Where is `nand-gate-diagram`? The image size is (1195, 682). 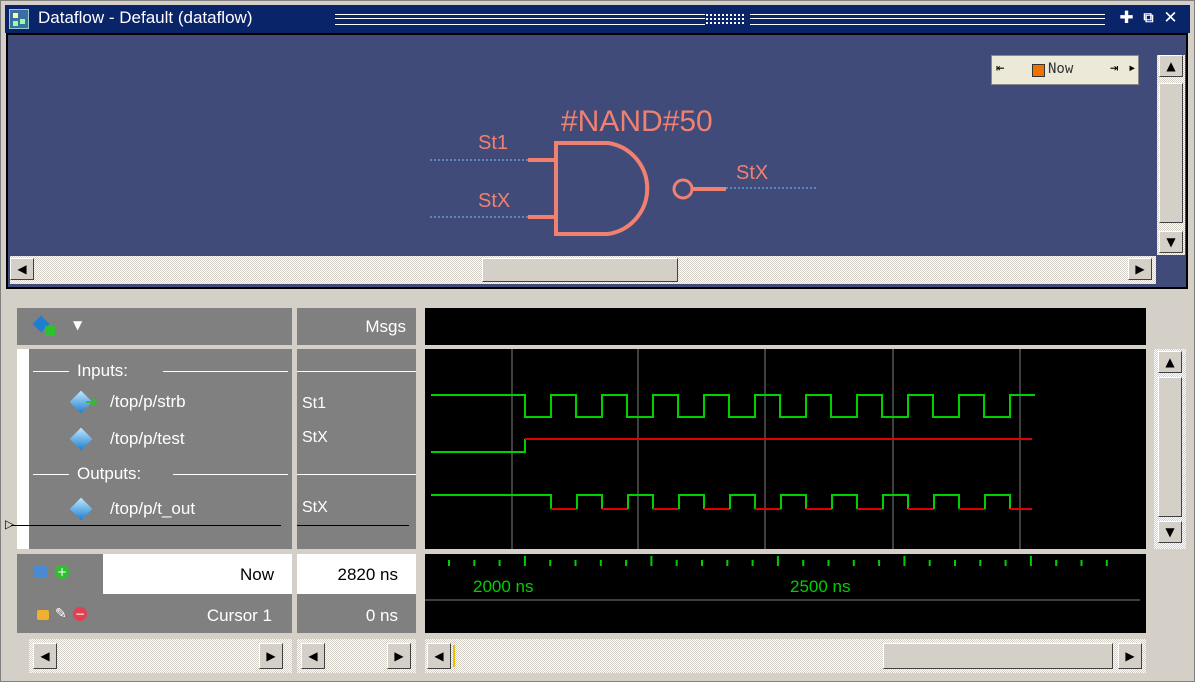 nand-gate-diagram is located at coordinates (624, 188).